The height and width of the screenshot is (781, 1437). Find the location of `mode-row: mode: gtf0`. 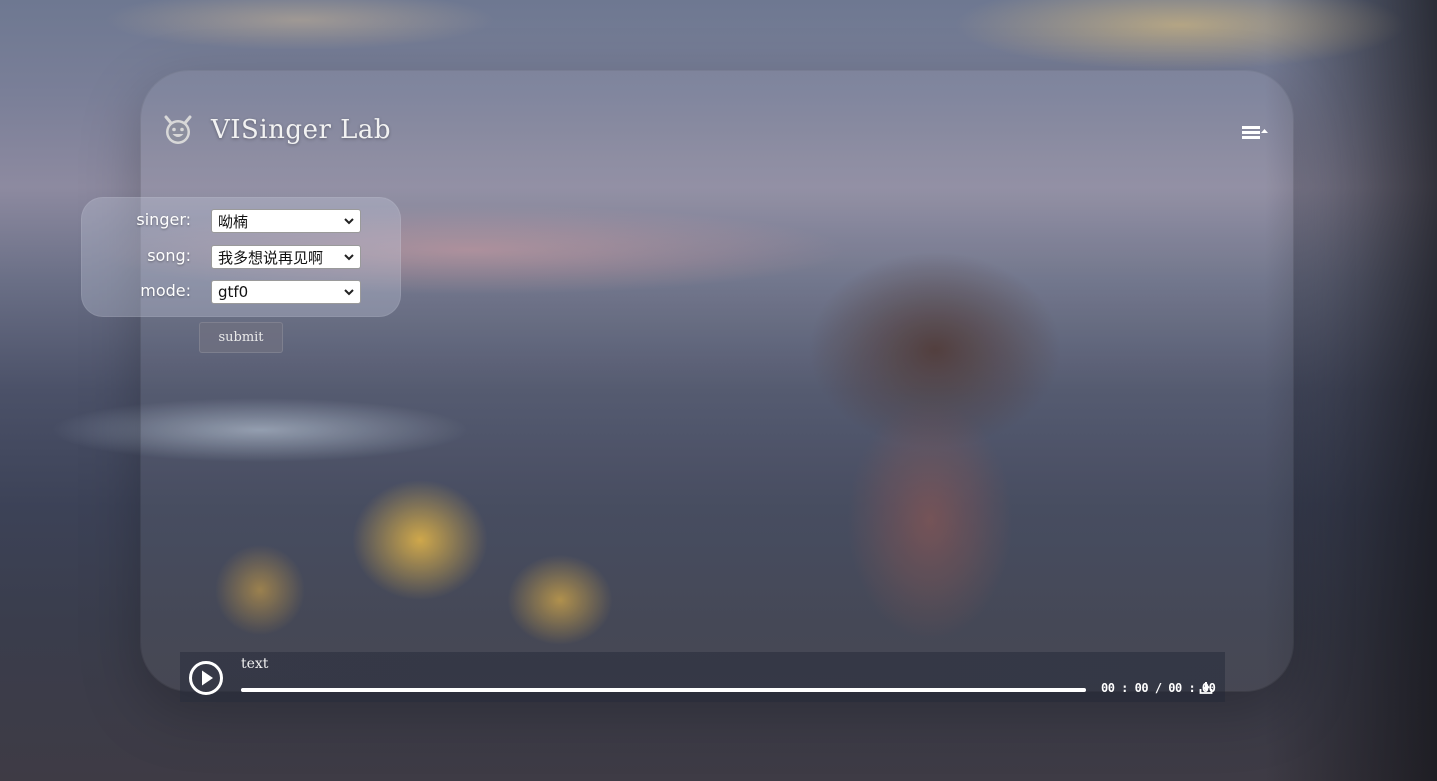

mode-row: mode: gtf0 is located at coordinates (241, 292).